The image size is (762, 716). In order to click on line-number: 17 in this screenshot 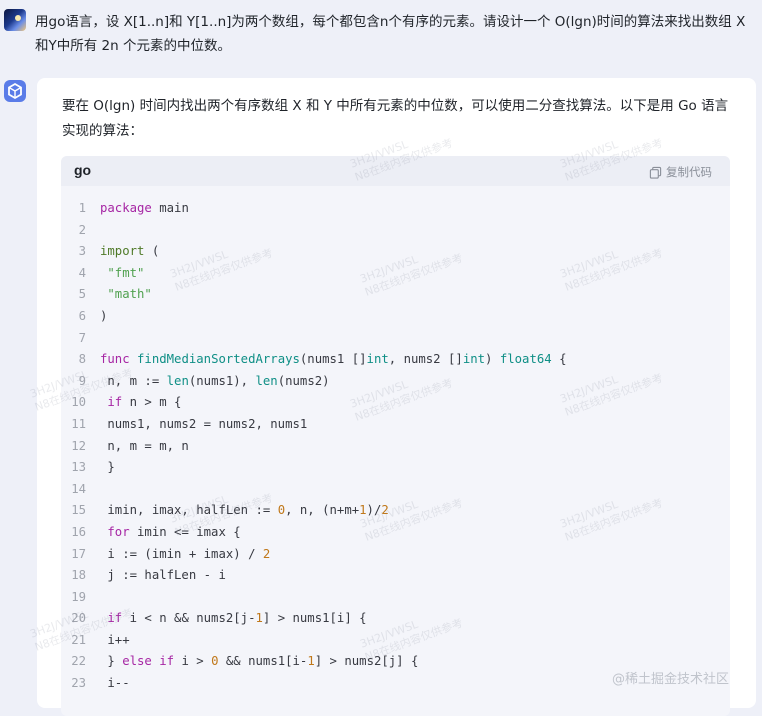, I will do `click(78, 553)`.